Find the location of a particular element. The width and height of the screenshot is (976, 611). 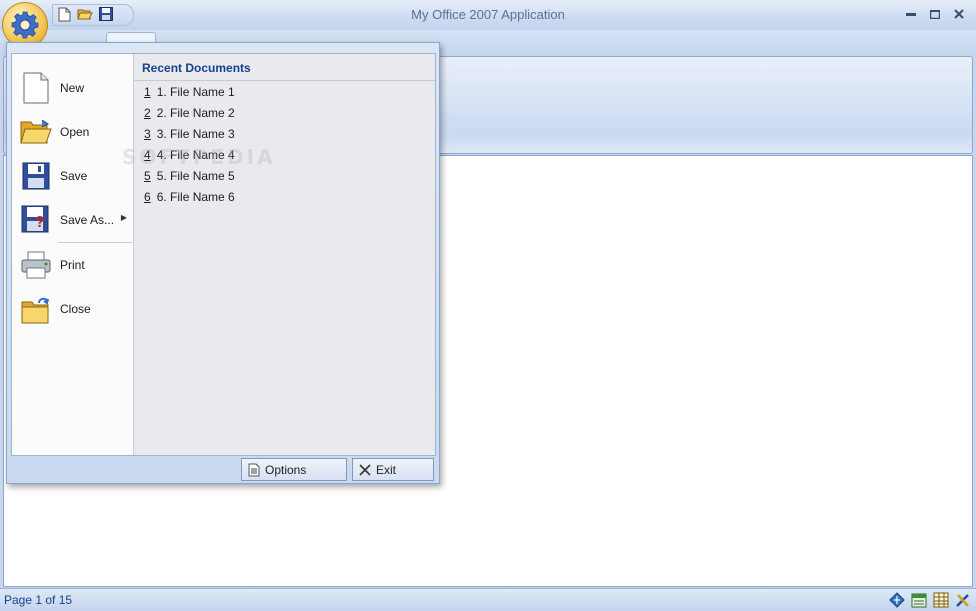

gear-icon is located at coordinates (25, 25).